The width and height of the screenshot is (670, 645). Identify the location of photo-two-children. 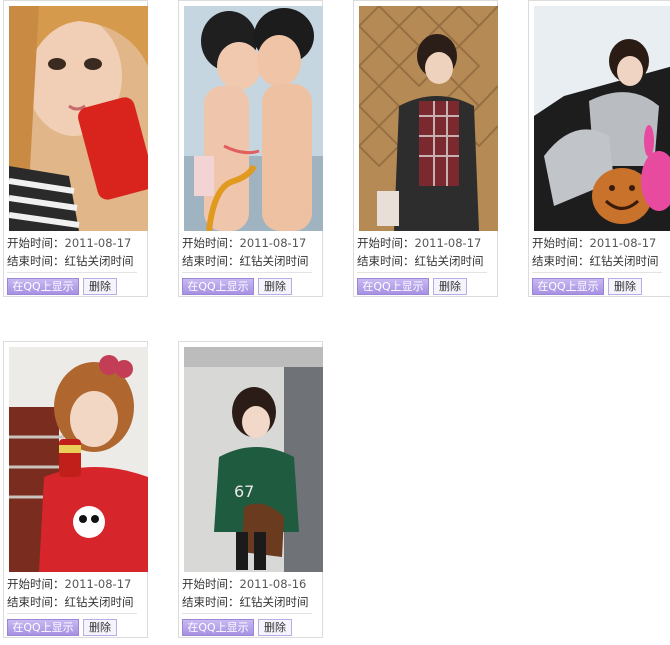
(253, 118).